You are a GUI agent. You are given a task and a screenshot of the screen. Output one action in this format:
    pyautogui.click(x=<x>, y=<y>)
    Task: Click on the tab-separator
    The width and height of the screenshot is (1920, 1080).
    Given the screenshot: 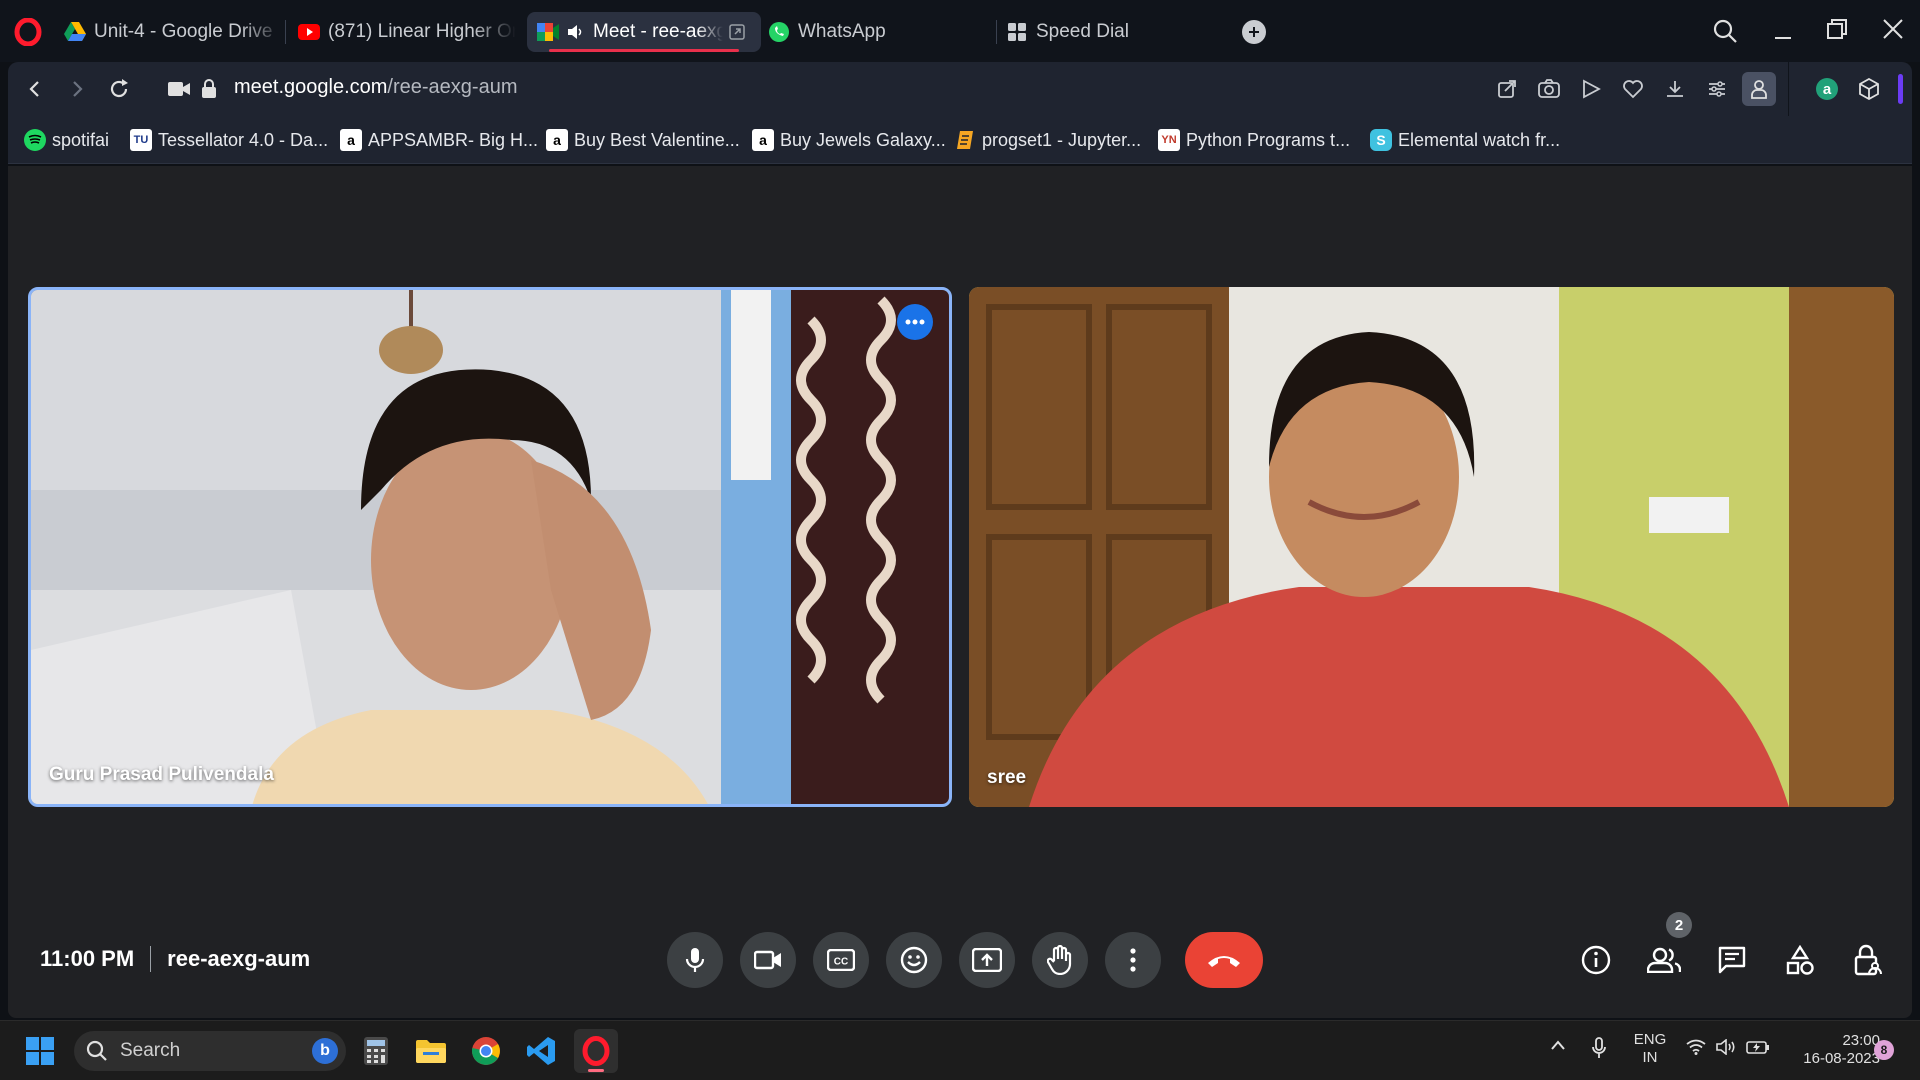 What is the action you would take?
    pyautogui.click(x=996, y=32)
    